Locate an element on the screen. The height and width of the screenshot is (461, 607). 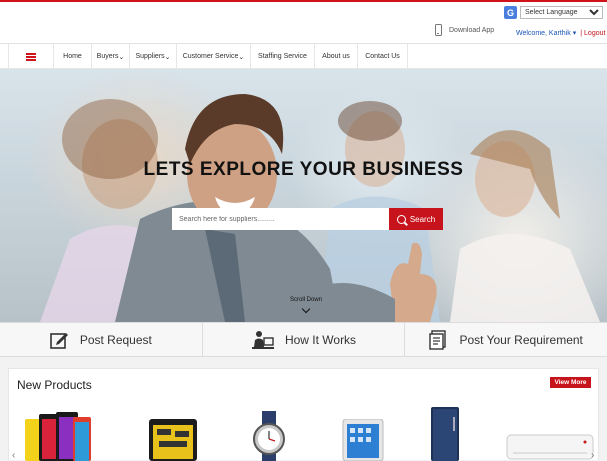
how-it-works-button: How It Works is located at coordinates (304, 339).